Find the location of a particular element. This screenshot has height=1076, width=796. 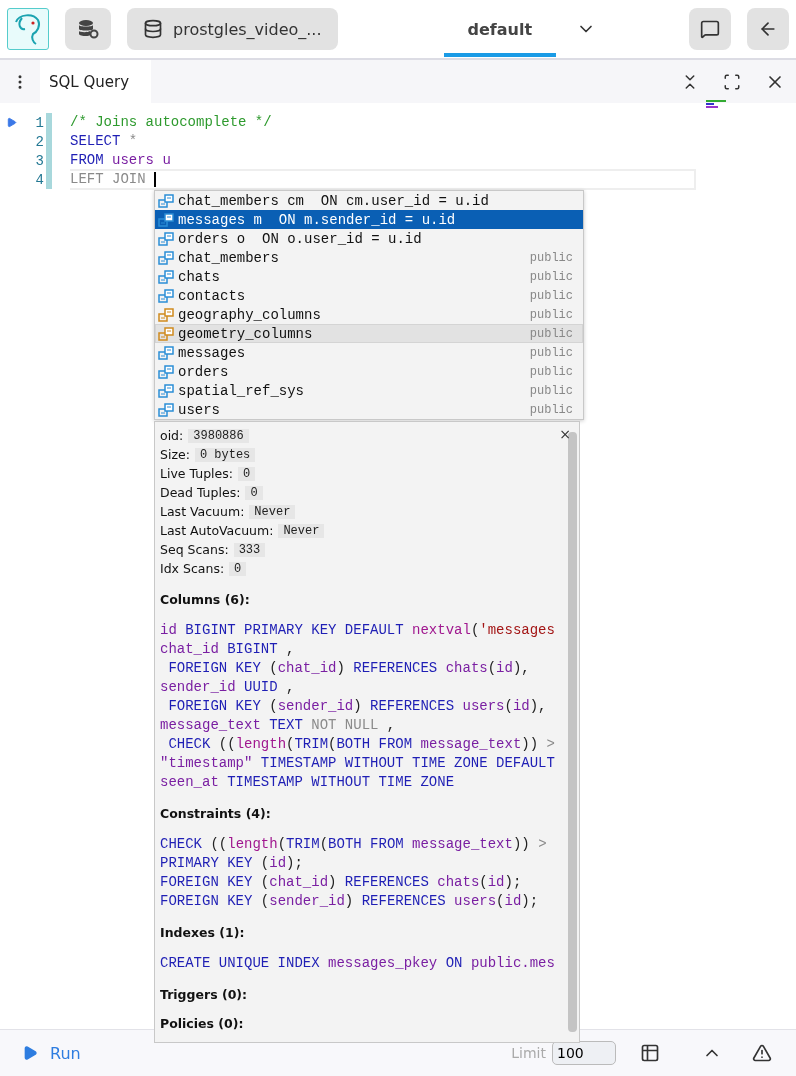

message-icon is located at coordinates (710, 29).